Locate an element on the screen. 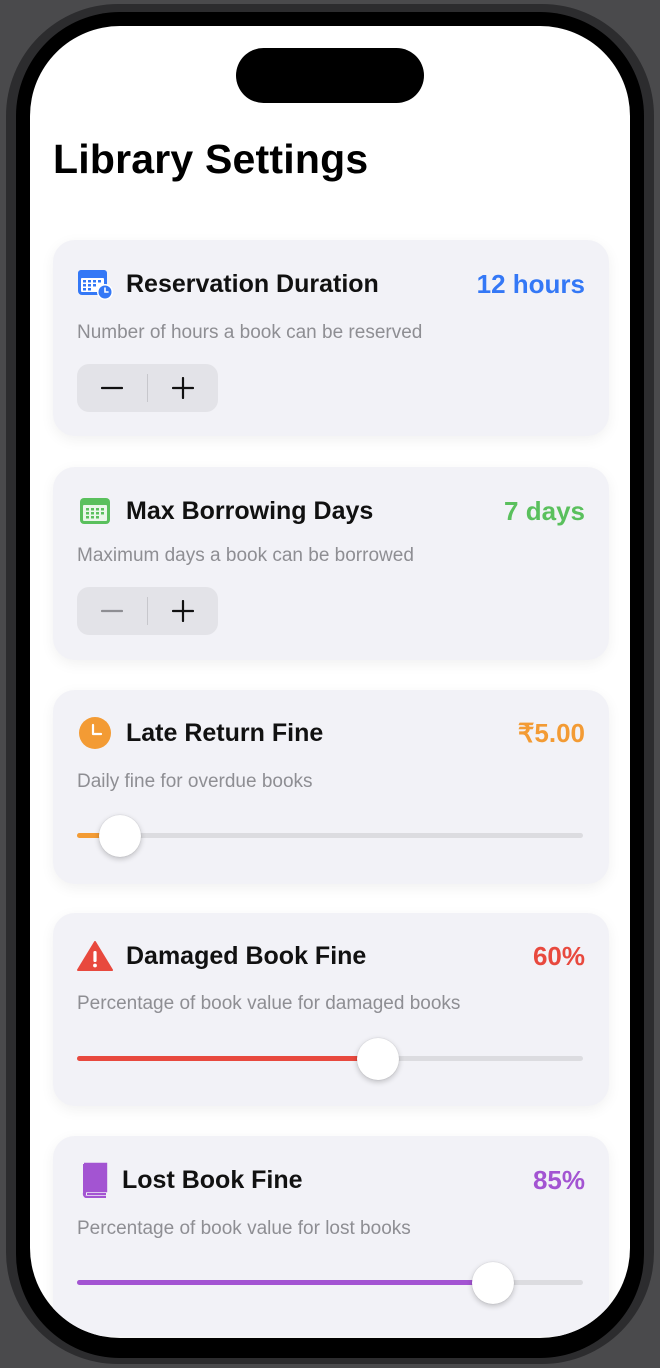  max-borrowing-days-stepper is located at coordinates (147, 611).